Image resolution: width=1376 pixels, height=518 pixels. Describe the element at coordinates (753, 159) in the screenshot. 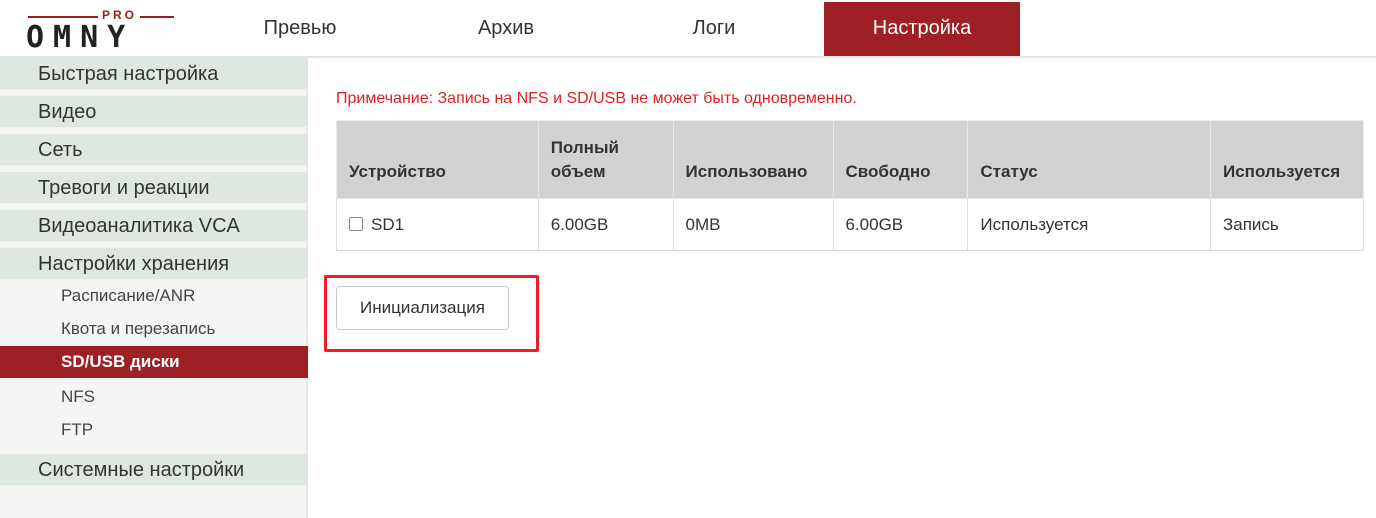

I see `header-used: Использовано` at that location.